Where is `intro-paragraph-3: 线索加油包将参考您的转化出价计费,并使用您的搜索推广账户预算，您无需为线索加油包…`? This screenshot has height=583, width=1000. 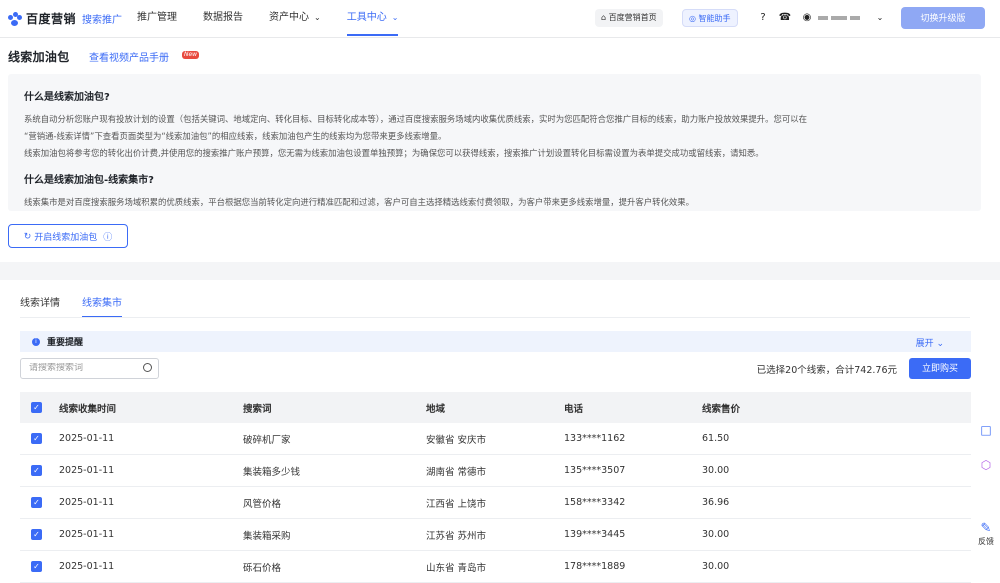 intro-paragraph-3: 线索加油包将参考您的转化出价计费,并使用您的搜索推广账户预算，您无需为线索加油包… is located at coordinates (394, 153).